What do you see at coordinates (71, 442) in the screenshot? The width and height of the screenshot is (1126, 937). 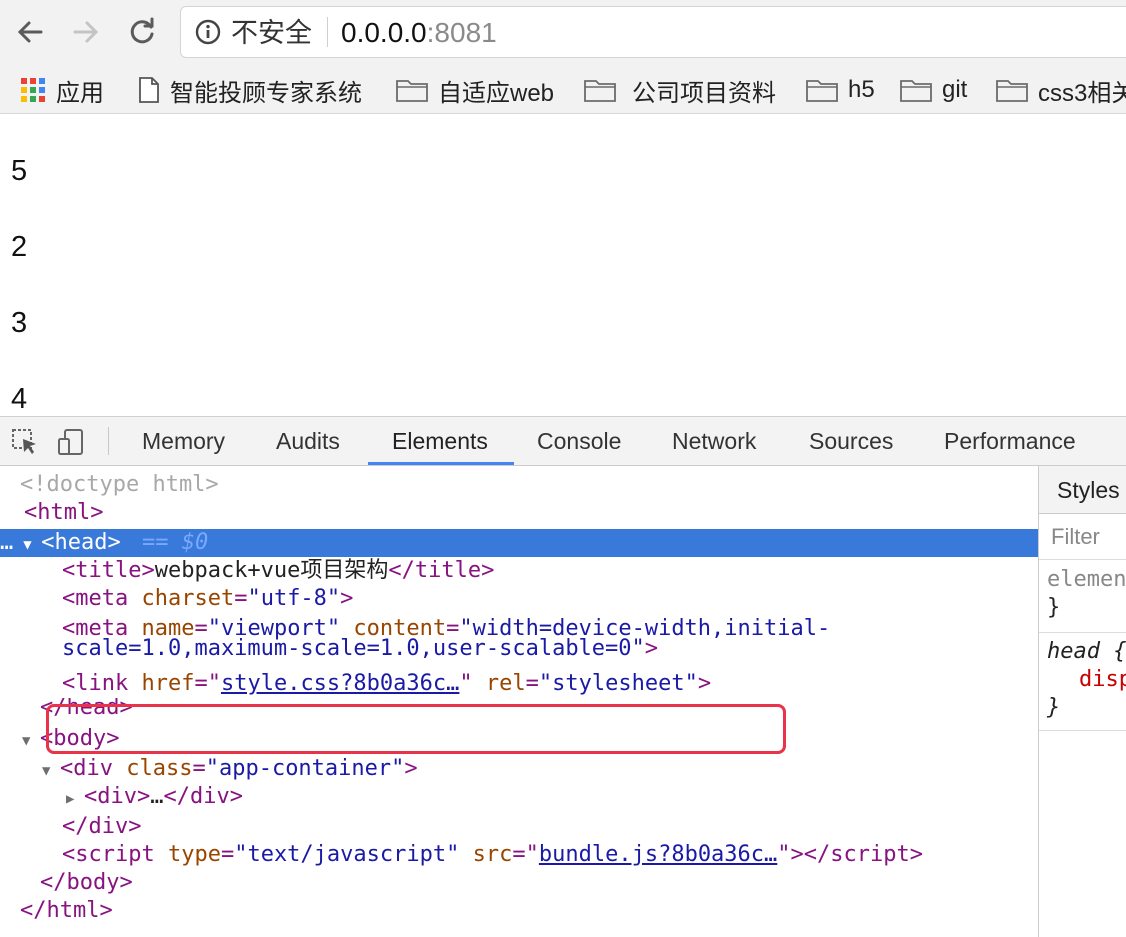 I see `device-toolbar-icon` at bounding box center [71, 442].